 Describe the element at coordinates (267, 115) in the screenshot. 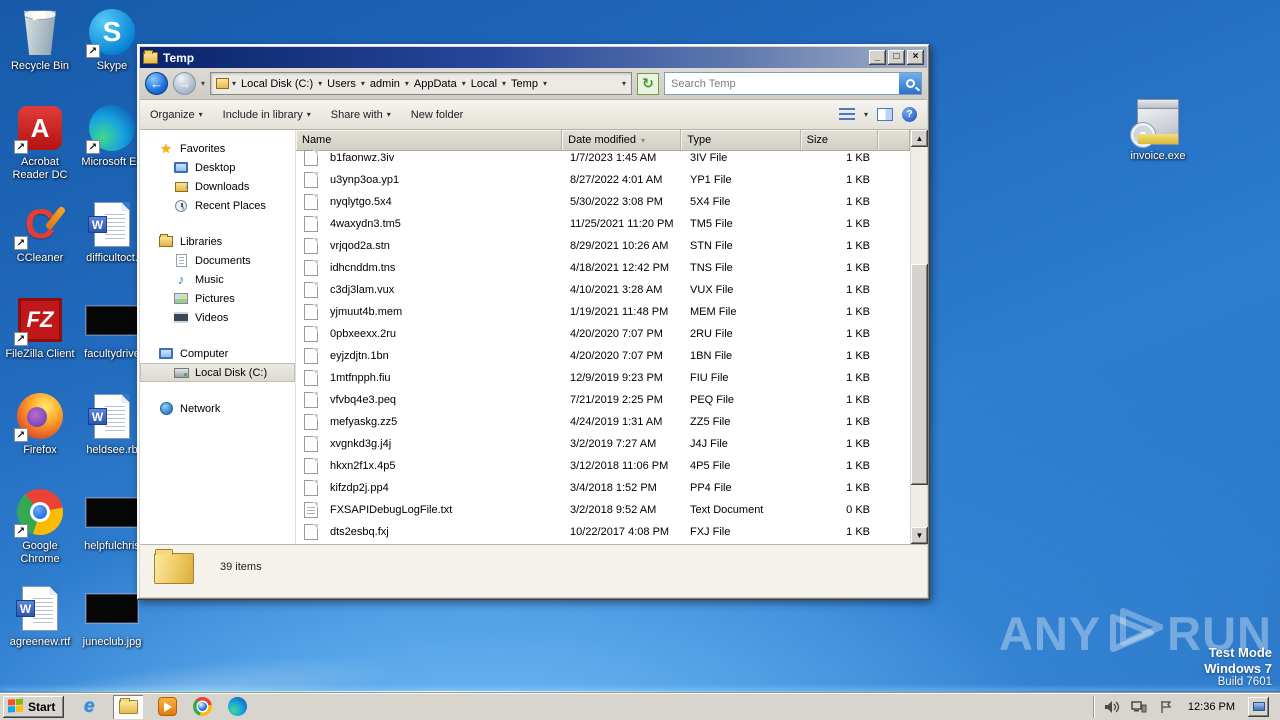

I see `toolbar-include-in-library: Include in library ▾` at that location.